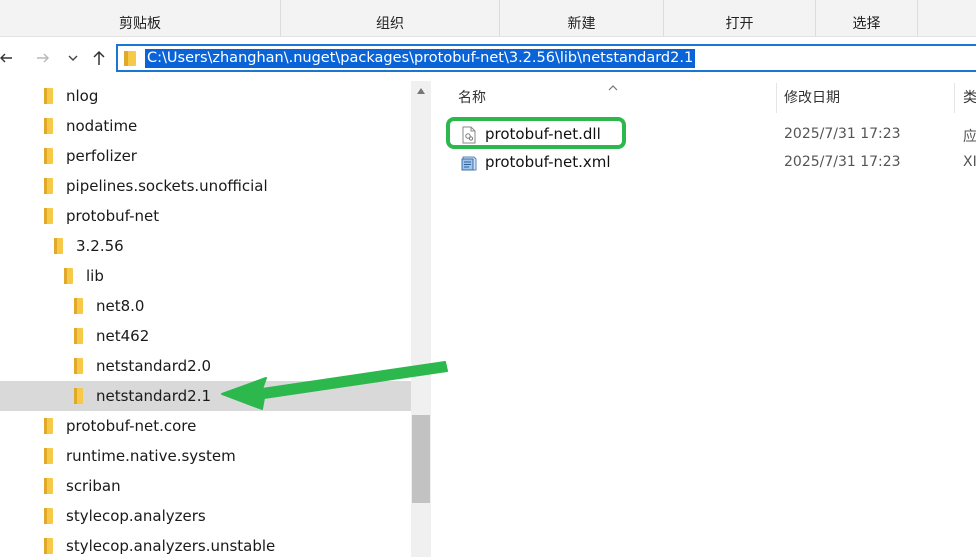 The image size is (976, 557). What do you see at coordinates (421, 459) in the screenshot?
I see `scroll-thumb` at bounding box center [421, 459].